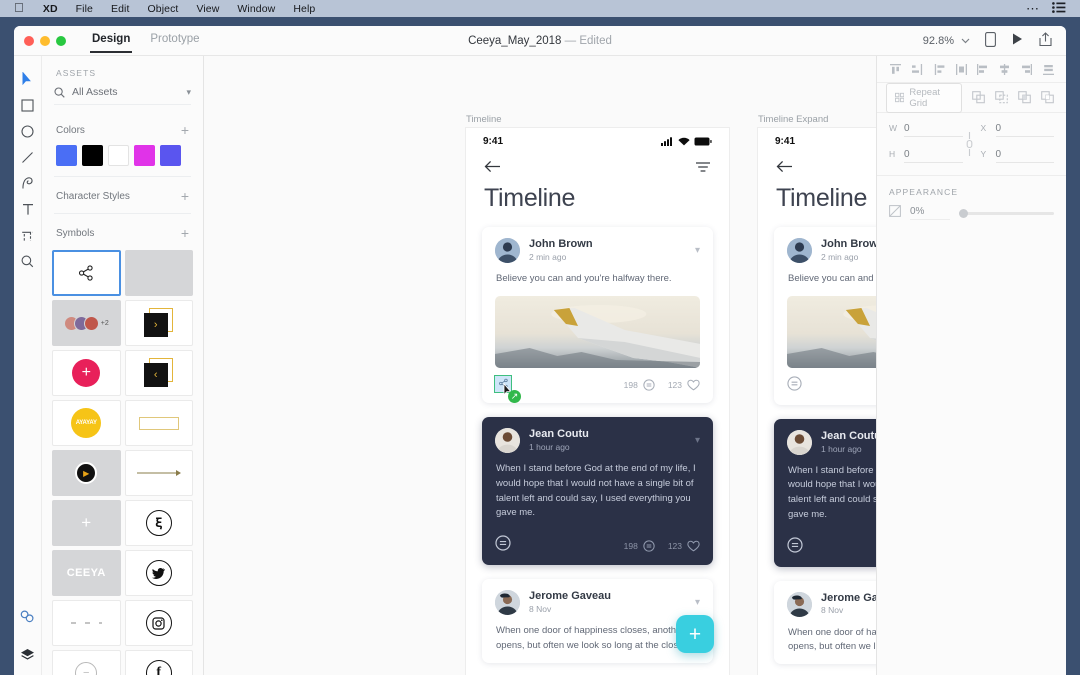 This screenshot has height=675, width=1080. Describe the element at coordinates (84, 9) in the screenshot. I see `menu-file: File` at that location.